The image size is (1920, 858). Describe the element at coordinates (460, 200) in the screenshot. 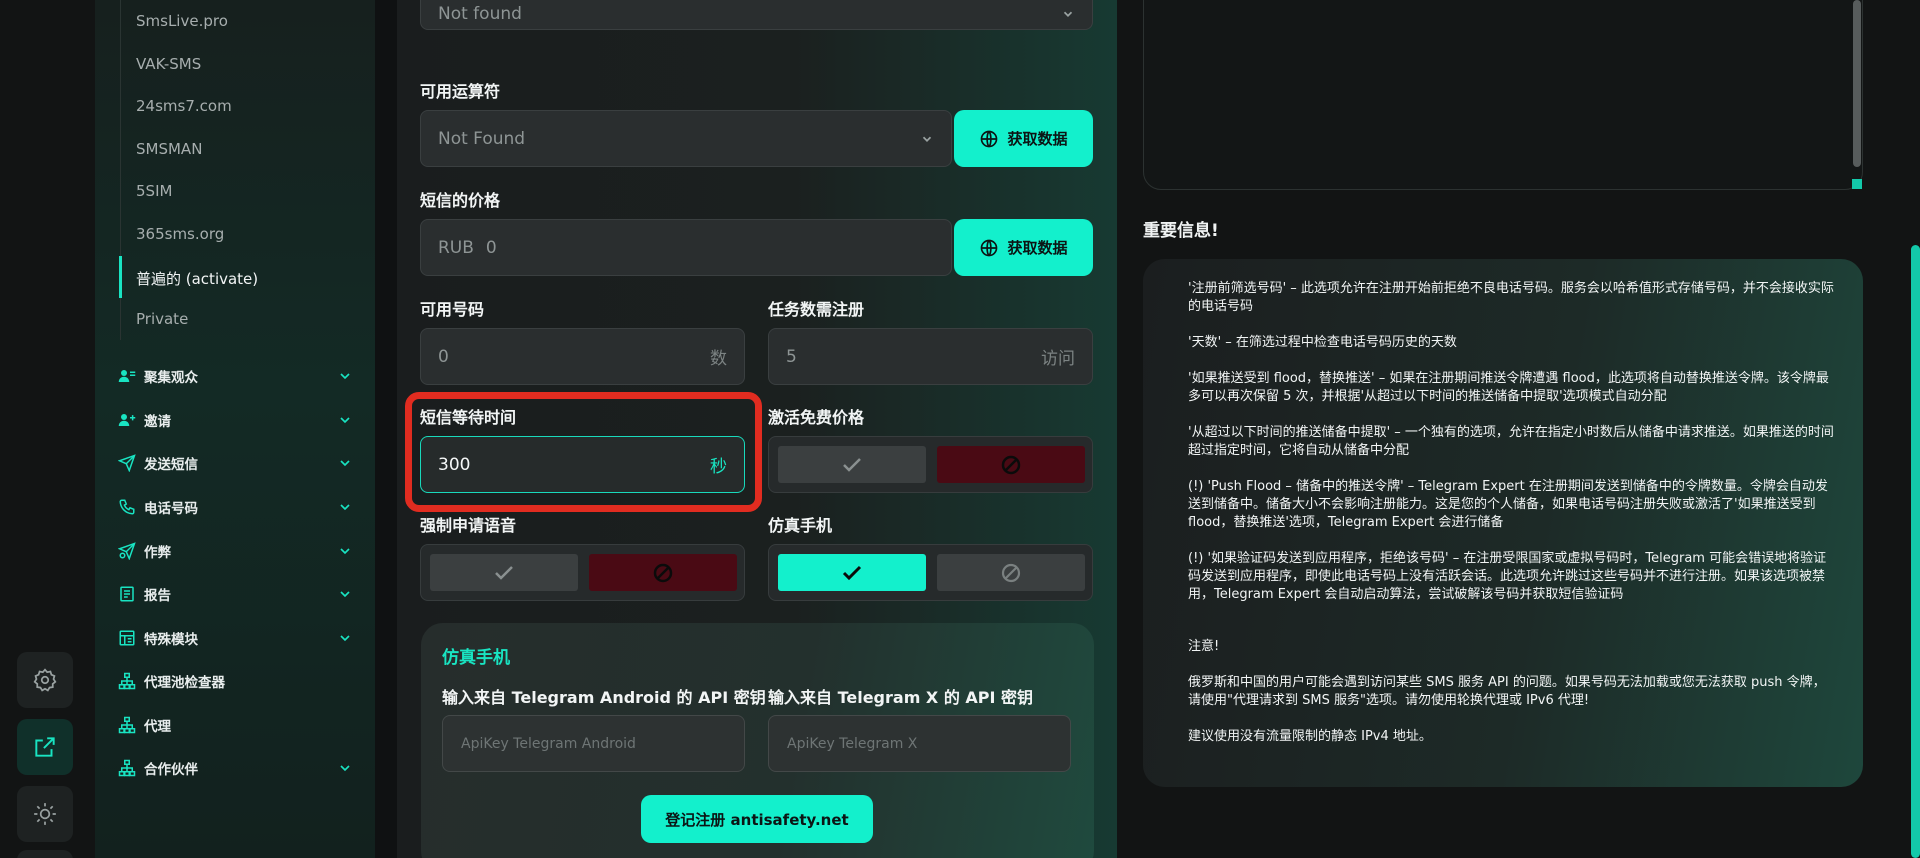

I see `sms-price-label: 短信的价格` at that location.